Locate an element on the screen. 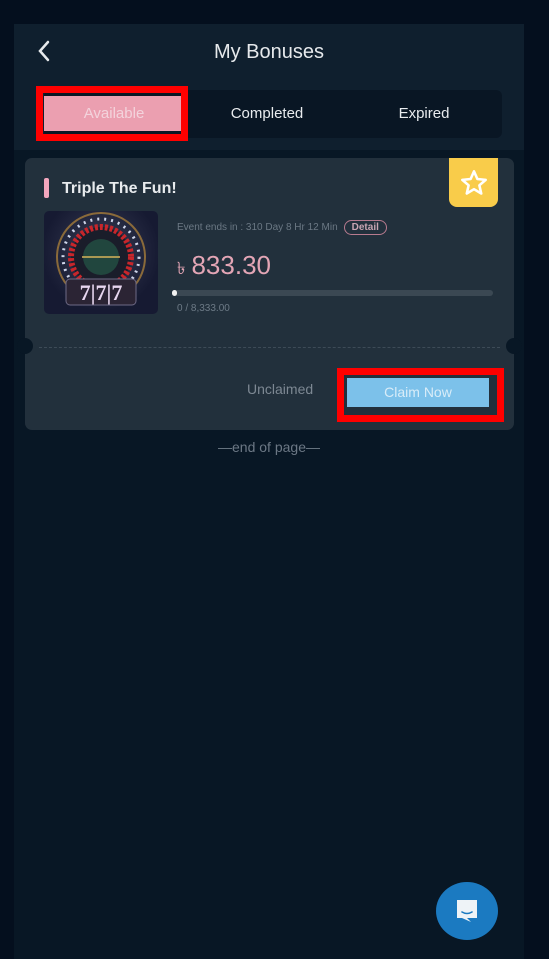 The height and width of the screenshot is (959, 549). claim-status: Unclaimed is located at coordinates (280, 389).